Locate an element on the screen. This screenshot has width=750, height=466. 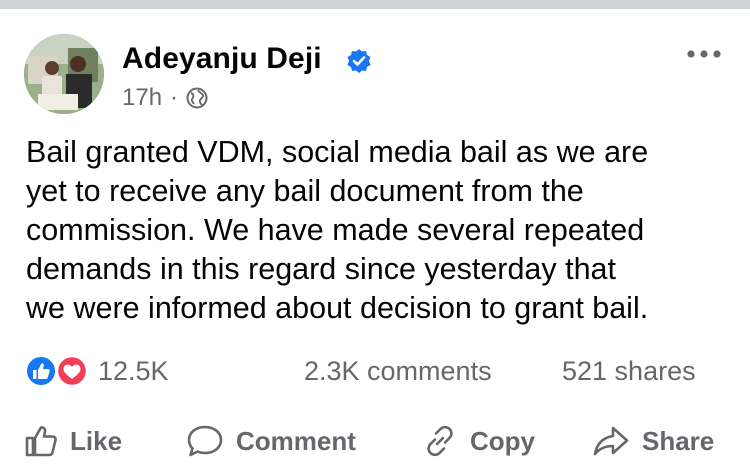
author-name: Adeyanju Deji is located at coordinates (222, 59).